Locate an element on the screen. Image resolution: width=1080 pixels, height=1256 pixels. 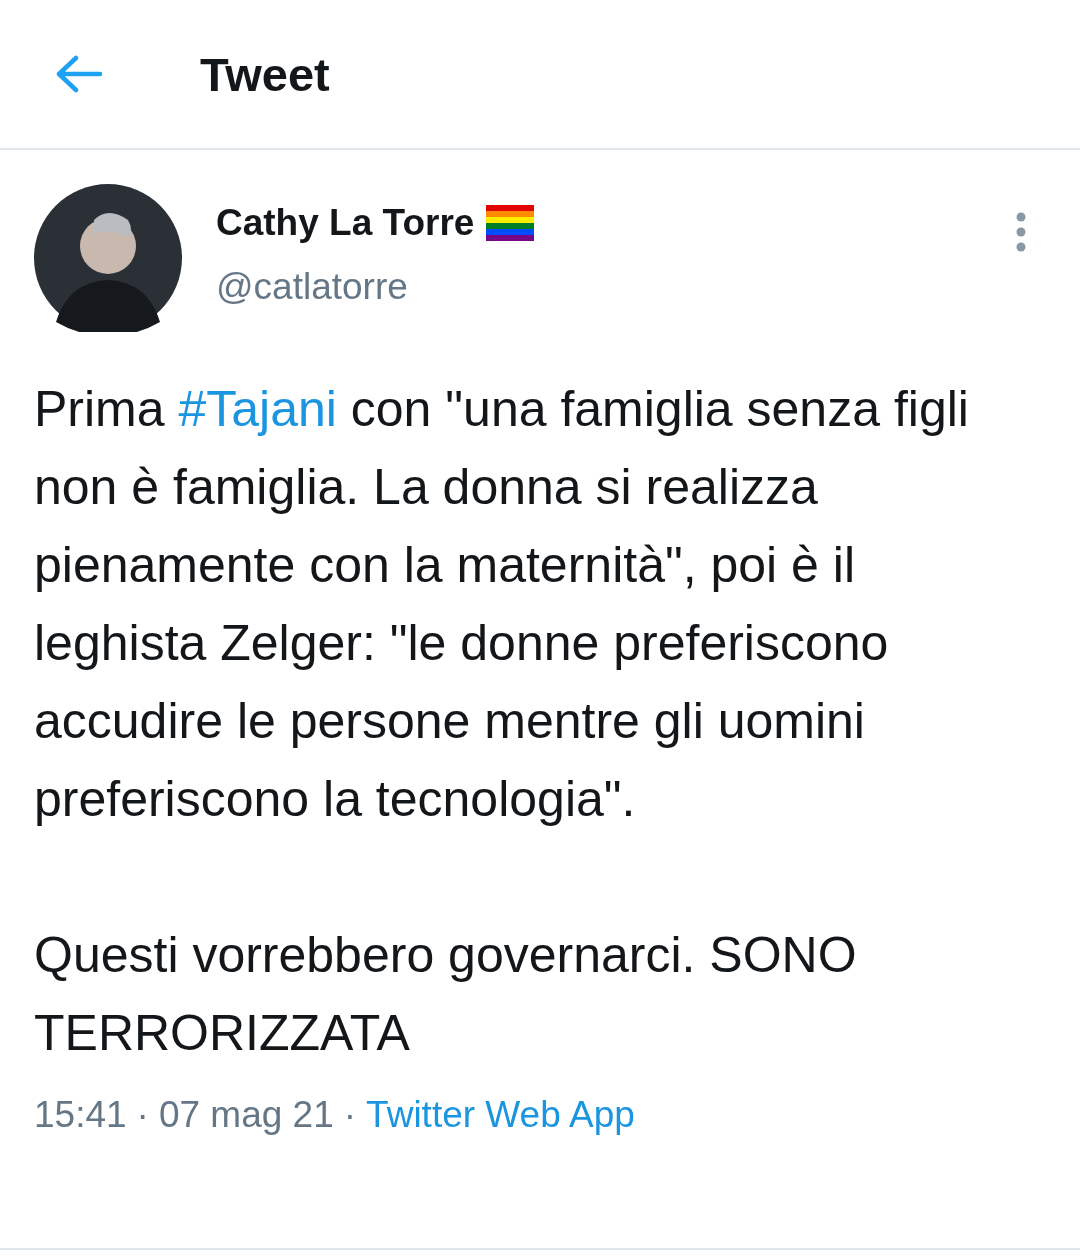
source-link: Twitter Web App is located at coordinates (500, 1115).